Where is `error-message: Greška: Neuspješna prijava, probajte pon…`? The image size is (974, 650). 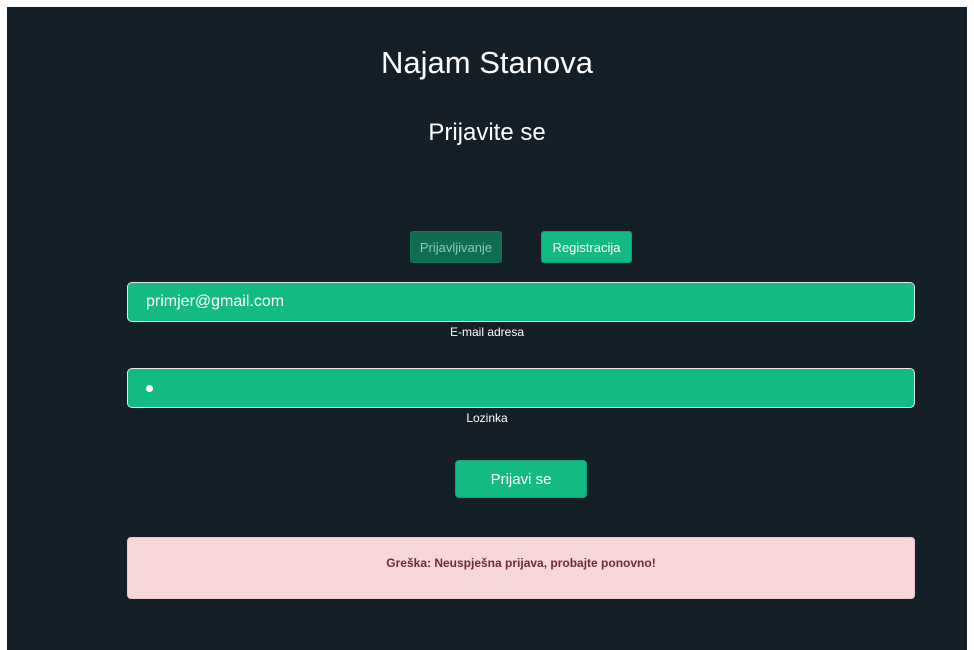
error-message: Greška: Neuspješna prijava, probajte pon… is located at coordinates (521, 563).